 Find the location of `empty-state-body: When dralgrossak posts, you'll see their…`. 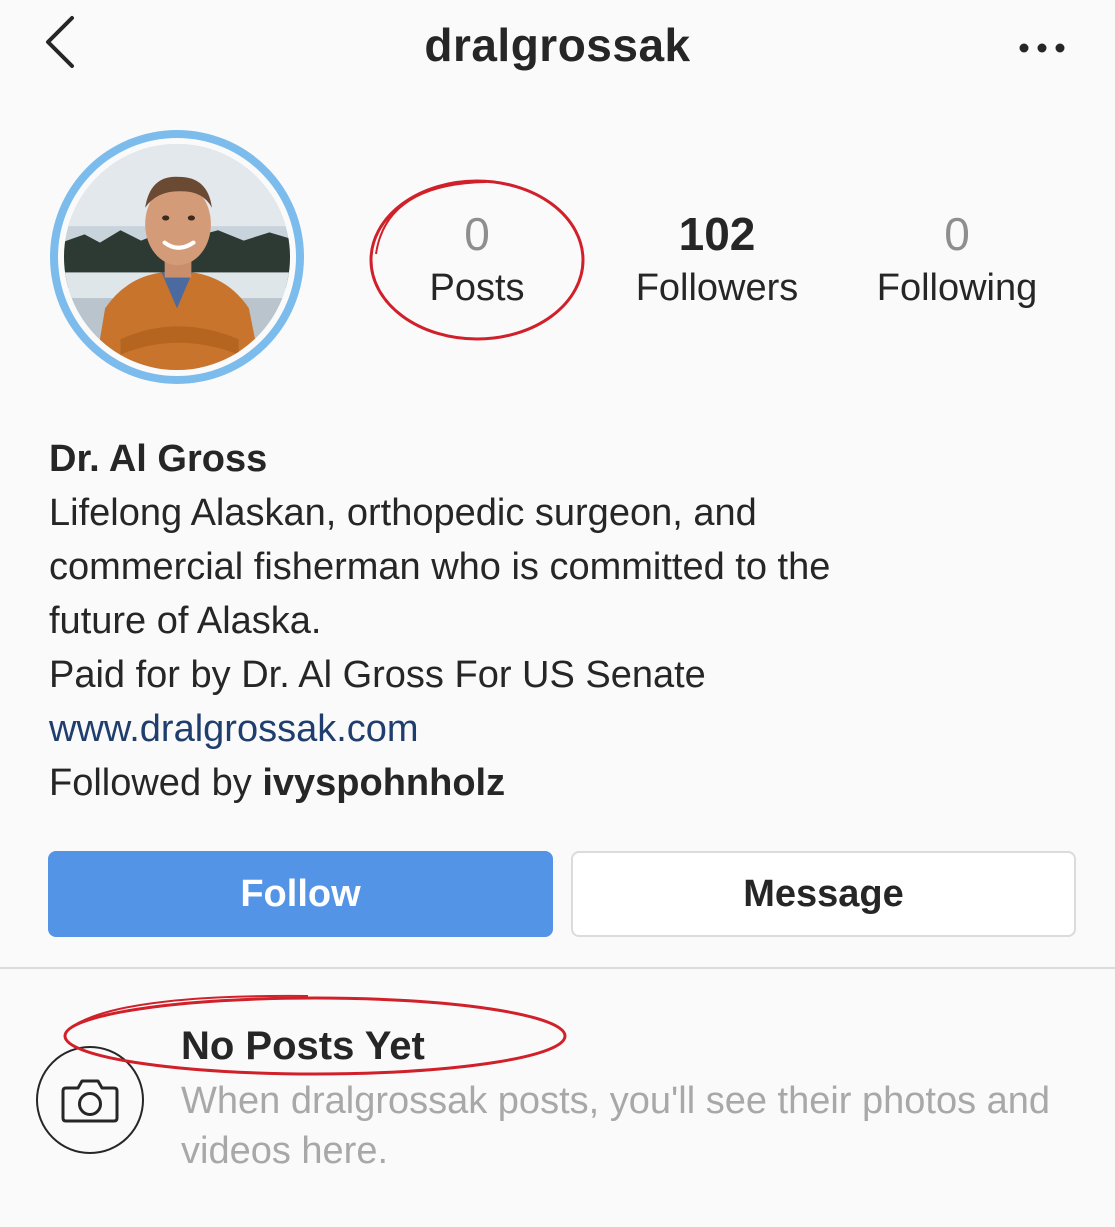

empty-state-body: When dralgrossak posts, you'll see their… is located at coordinates (616, 1126).